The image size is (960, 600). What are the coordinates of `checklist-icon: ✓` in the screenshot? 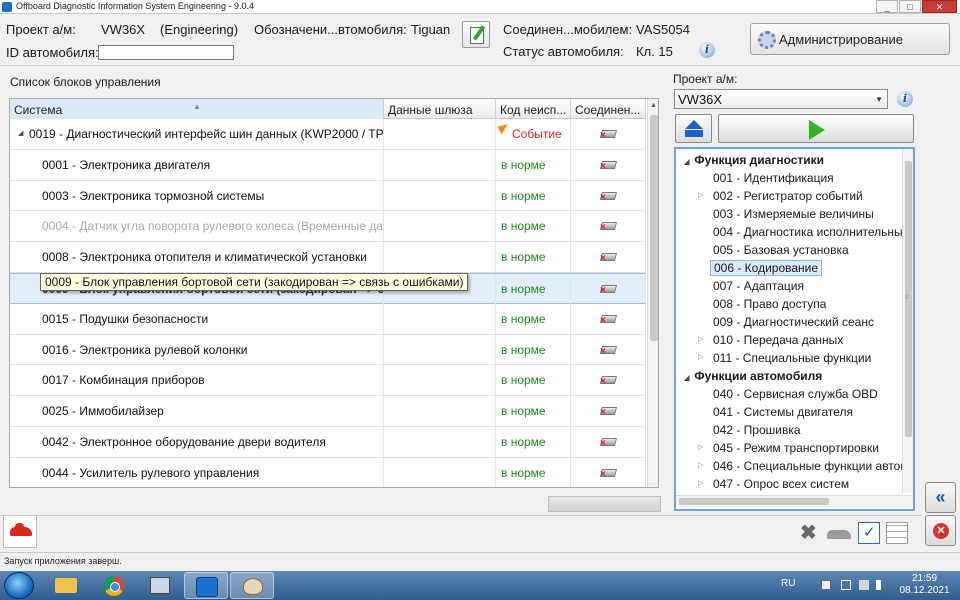 It's located at (869, 533).